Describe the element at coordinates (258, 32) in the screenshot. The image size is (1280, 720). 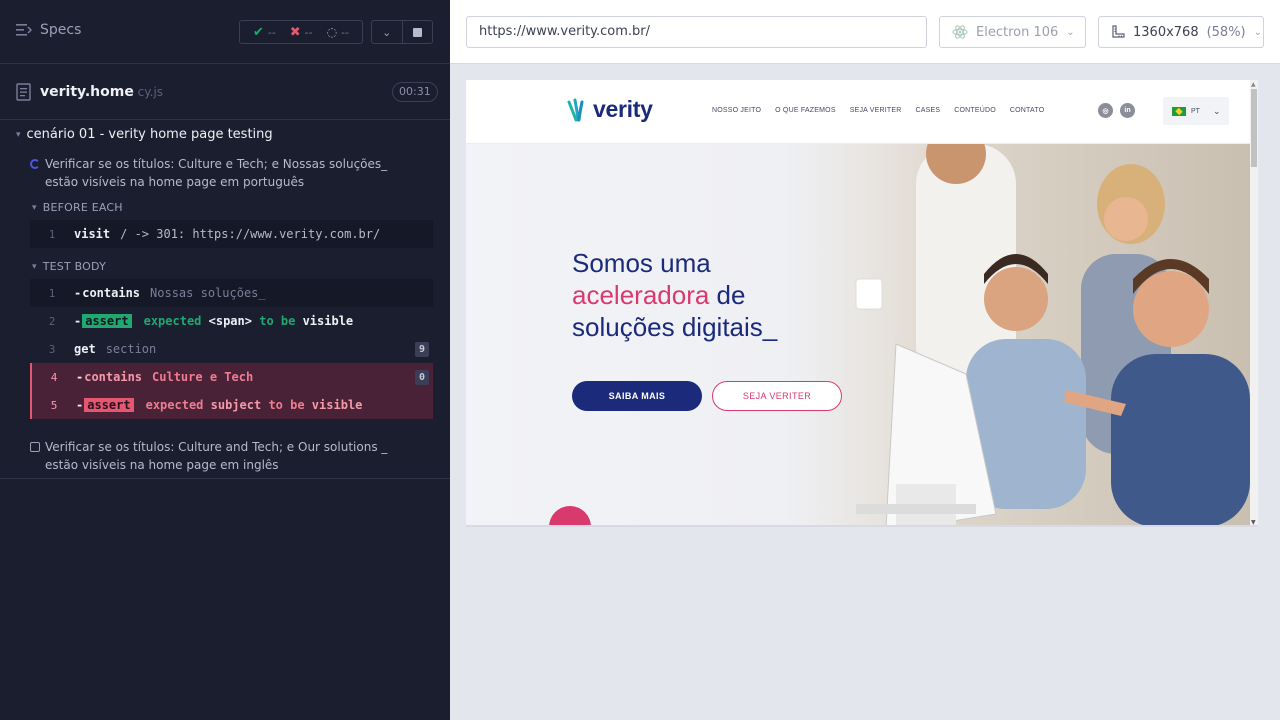
I see `check-icon: ✔` at that location.